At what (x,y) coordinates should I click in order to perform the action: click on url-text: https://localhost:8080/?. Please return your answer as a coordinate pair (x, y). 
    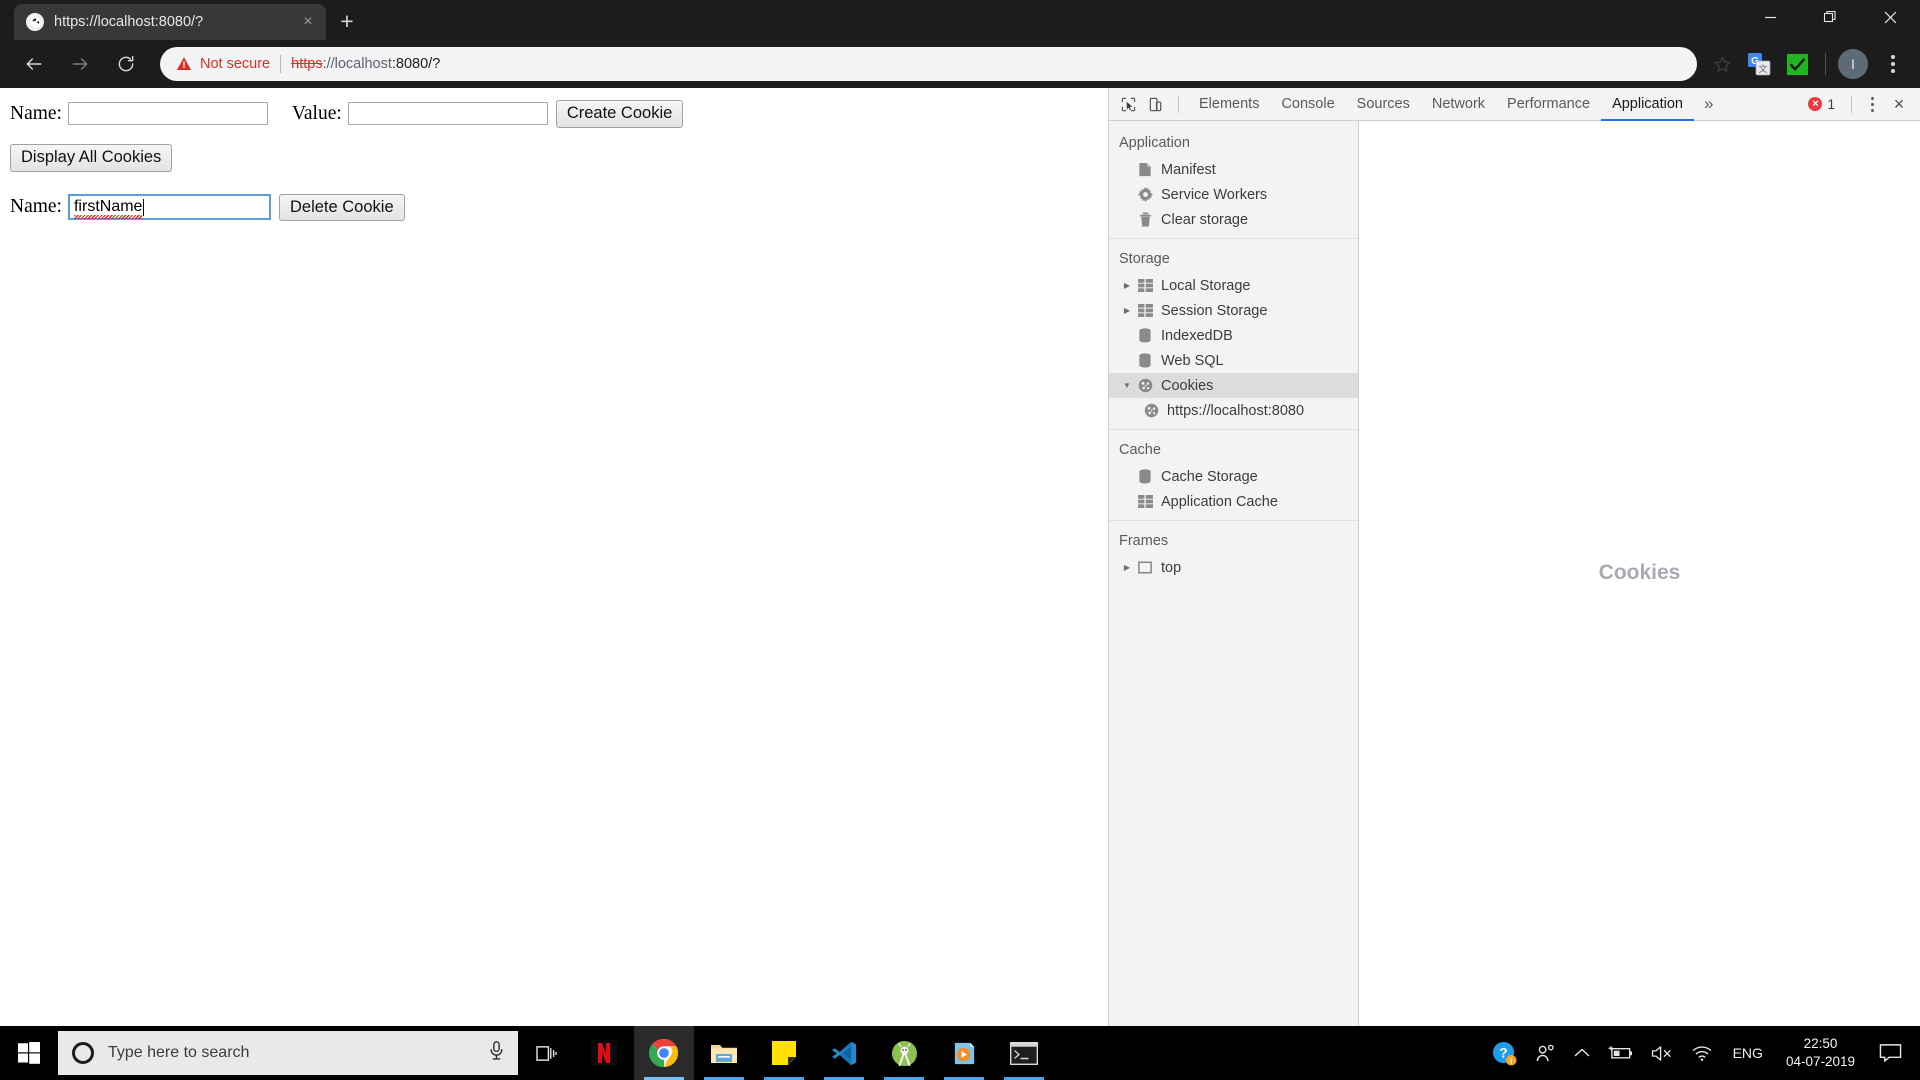
    Looking at the image, I should click on (365, 64).